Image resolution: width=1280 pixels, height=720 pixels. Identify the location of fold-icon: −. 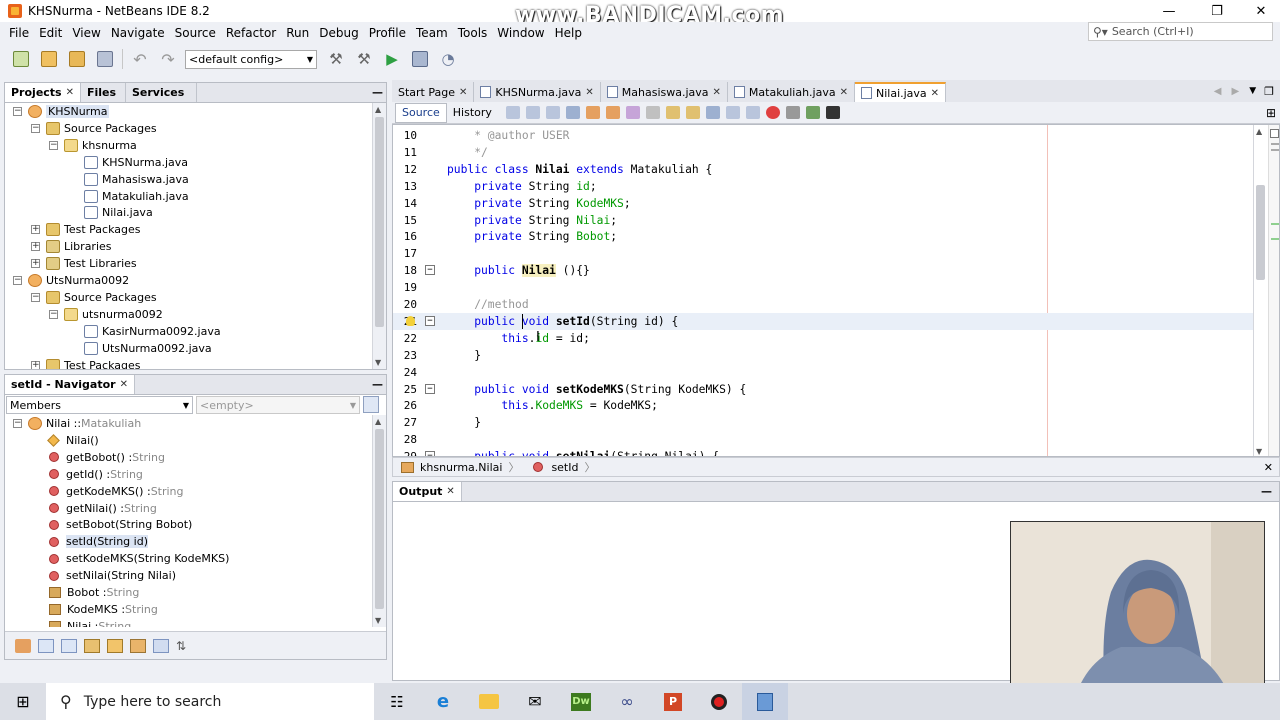
(430, 388).